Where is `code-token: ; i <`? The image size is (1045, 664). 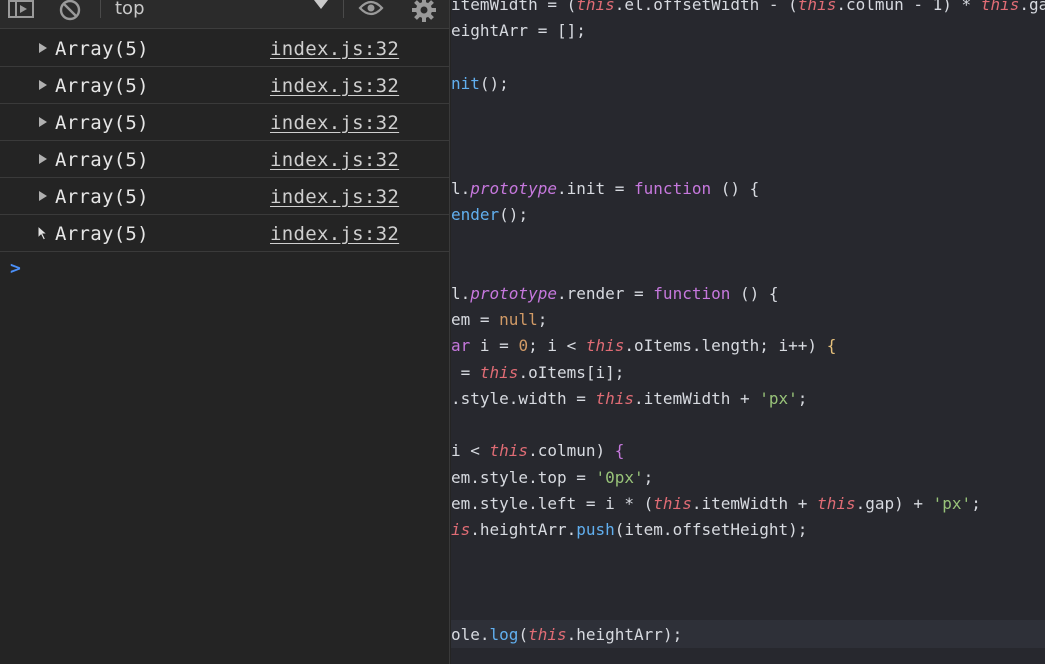
code-token: ; i < is located at coordinates (557, 346).